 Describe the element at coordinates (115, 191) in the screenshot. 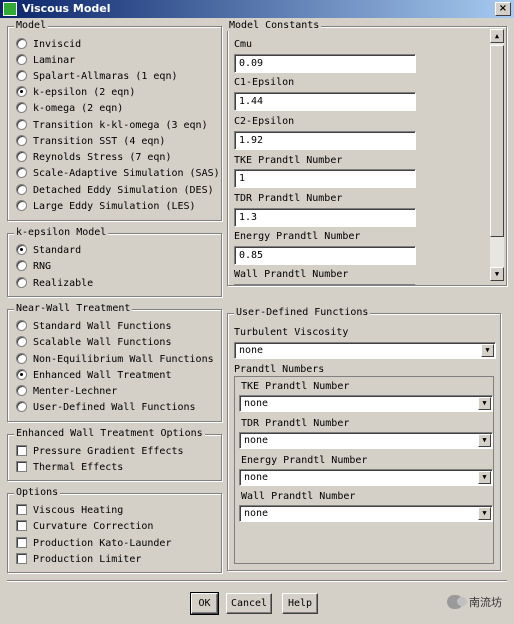

I see `model-option-des: Detached Eddy Simulation (DES)` at that location.